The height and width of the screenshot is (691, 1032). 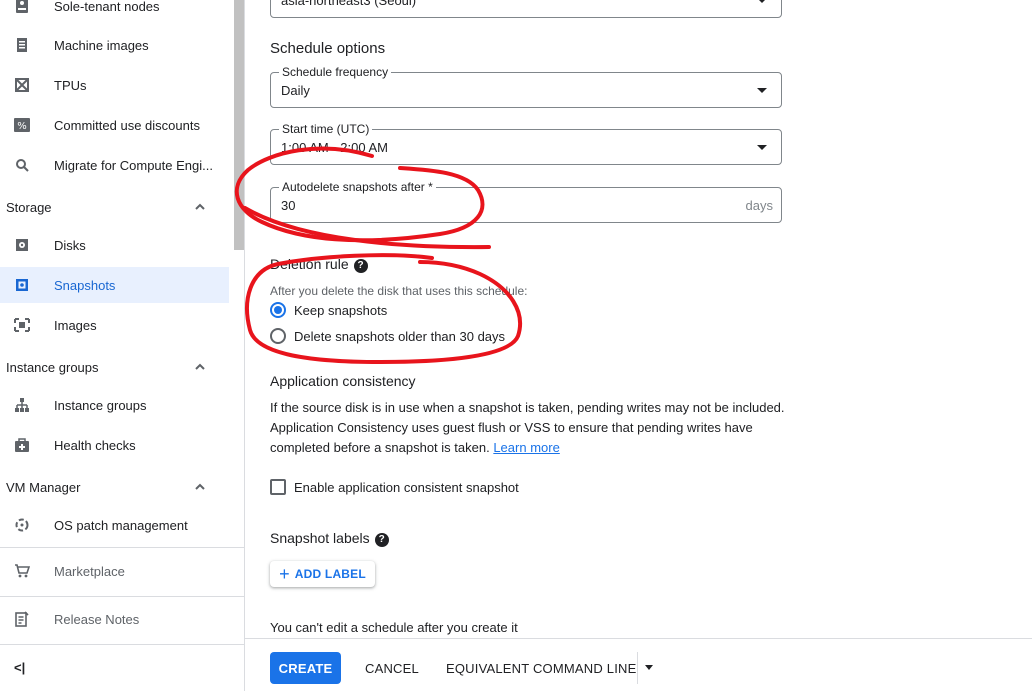 I want to click on region-select: asia-northeast3 (Seoul), so click(x=526, y=9).